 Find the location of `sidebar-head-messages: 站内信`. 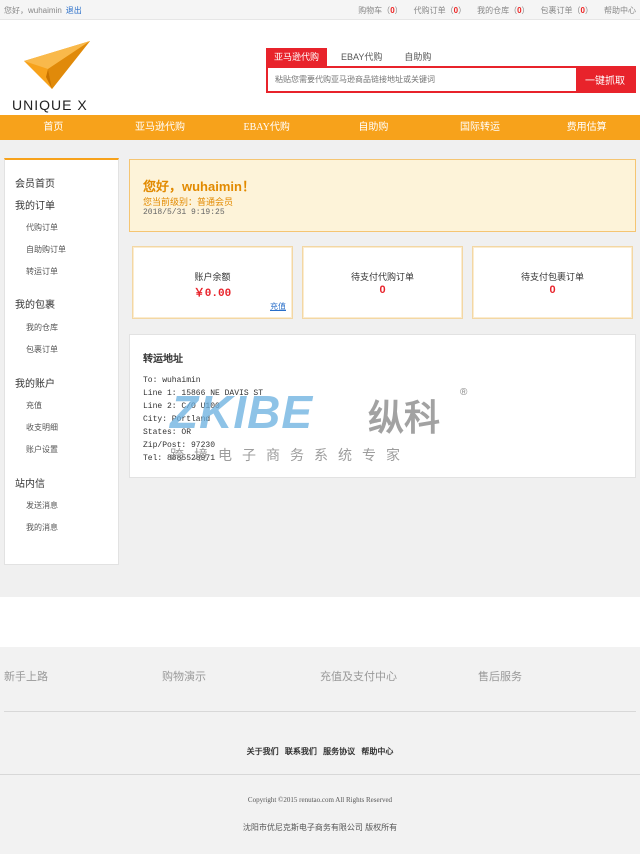

sidebar-head-messages: 站内信 is located at coordinates (30, 484).